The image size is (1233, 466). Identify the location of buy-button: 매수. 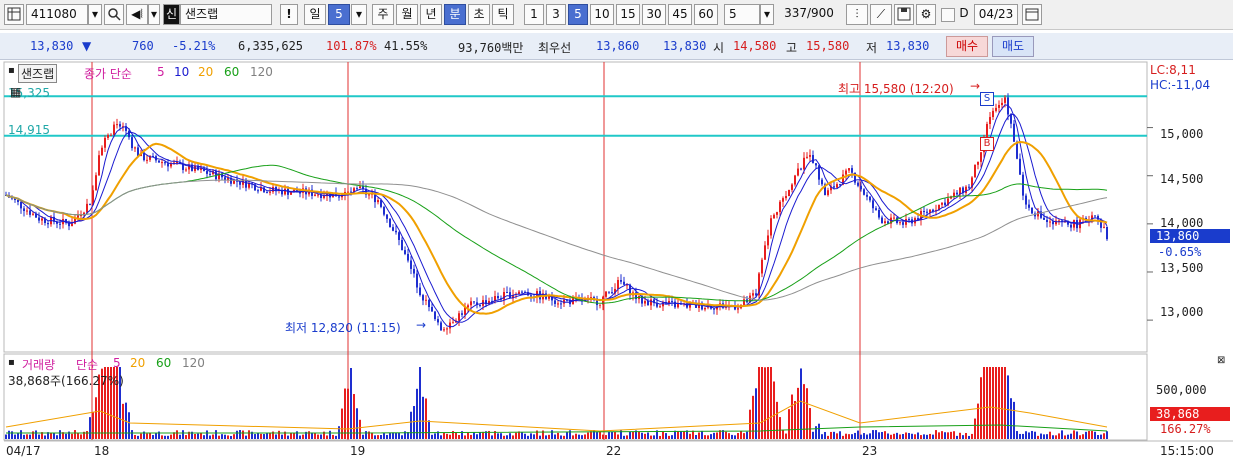
(967, 46).